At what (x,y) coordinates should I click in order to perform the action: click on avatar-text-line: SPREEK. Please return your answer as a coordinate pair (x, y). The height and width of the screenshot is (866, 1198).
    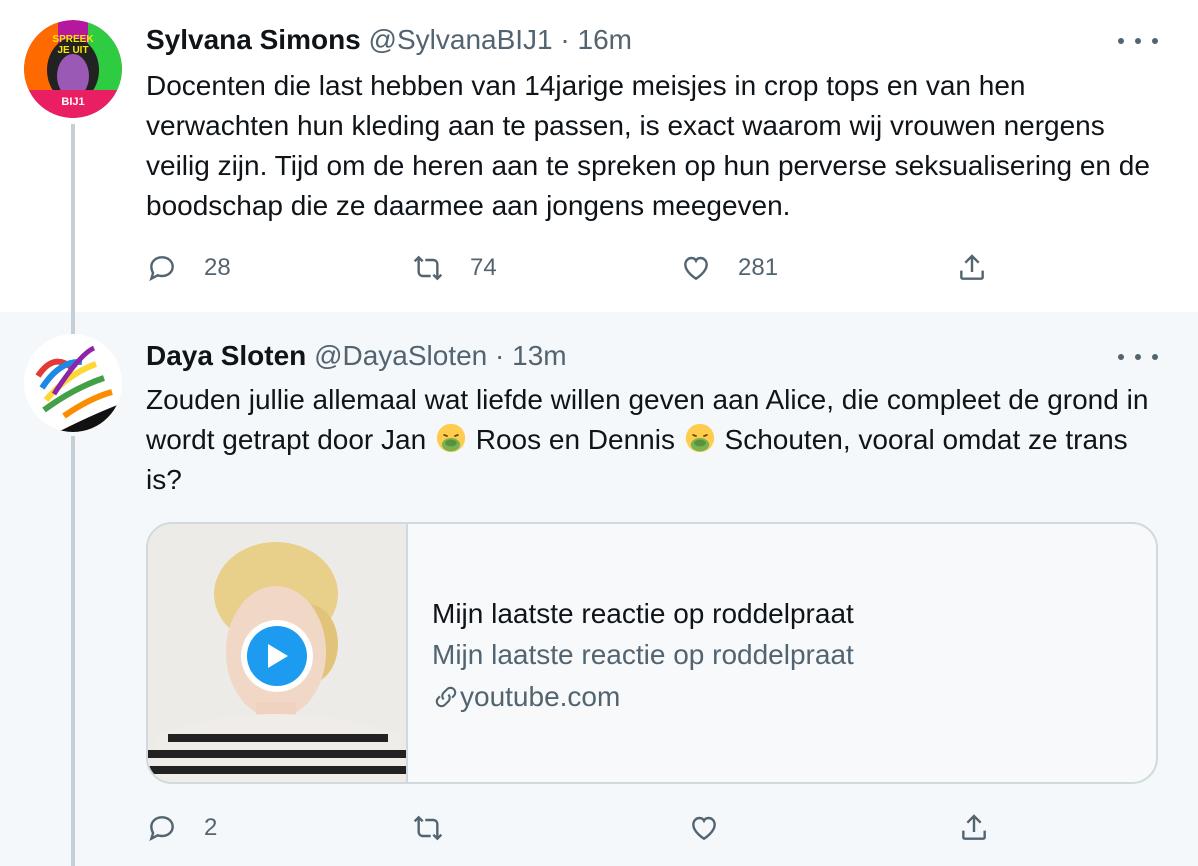
    Looking at the image, I should click on (73, 39).